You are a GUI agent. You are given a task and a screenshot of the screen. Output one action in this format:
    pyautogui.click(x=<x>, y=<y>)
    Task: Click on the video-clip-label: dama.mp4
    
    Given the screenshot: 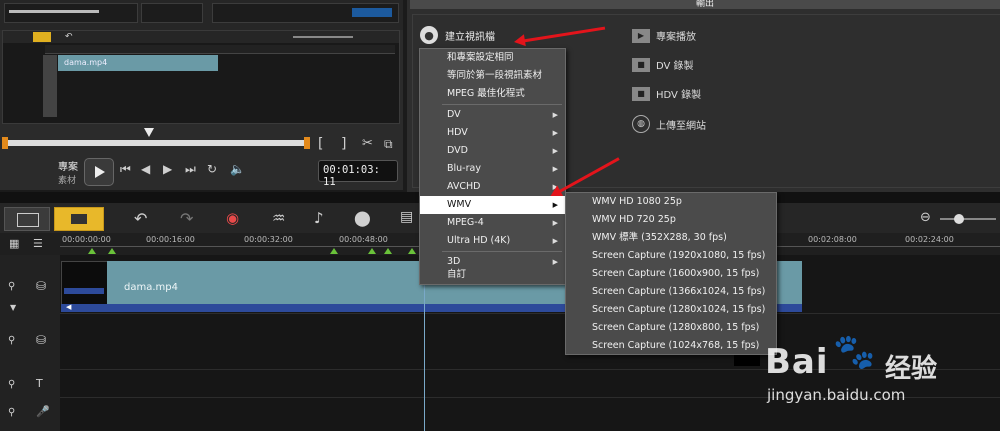 What is the action you would take?
    pyautogui.click(x=151, y=287)
    